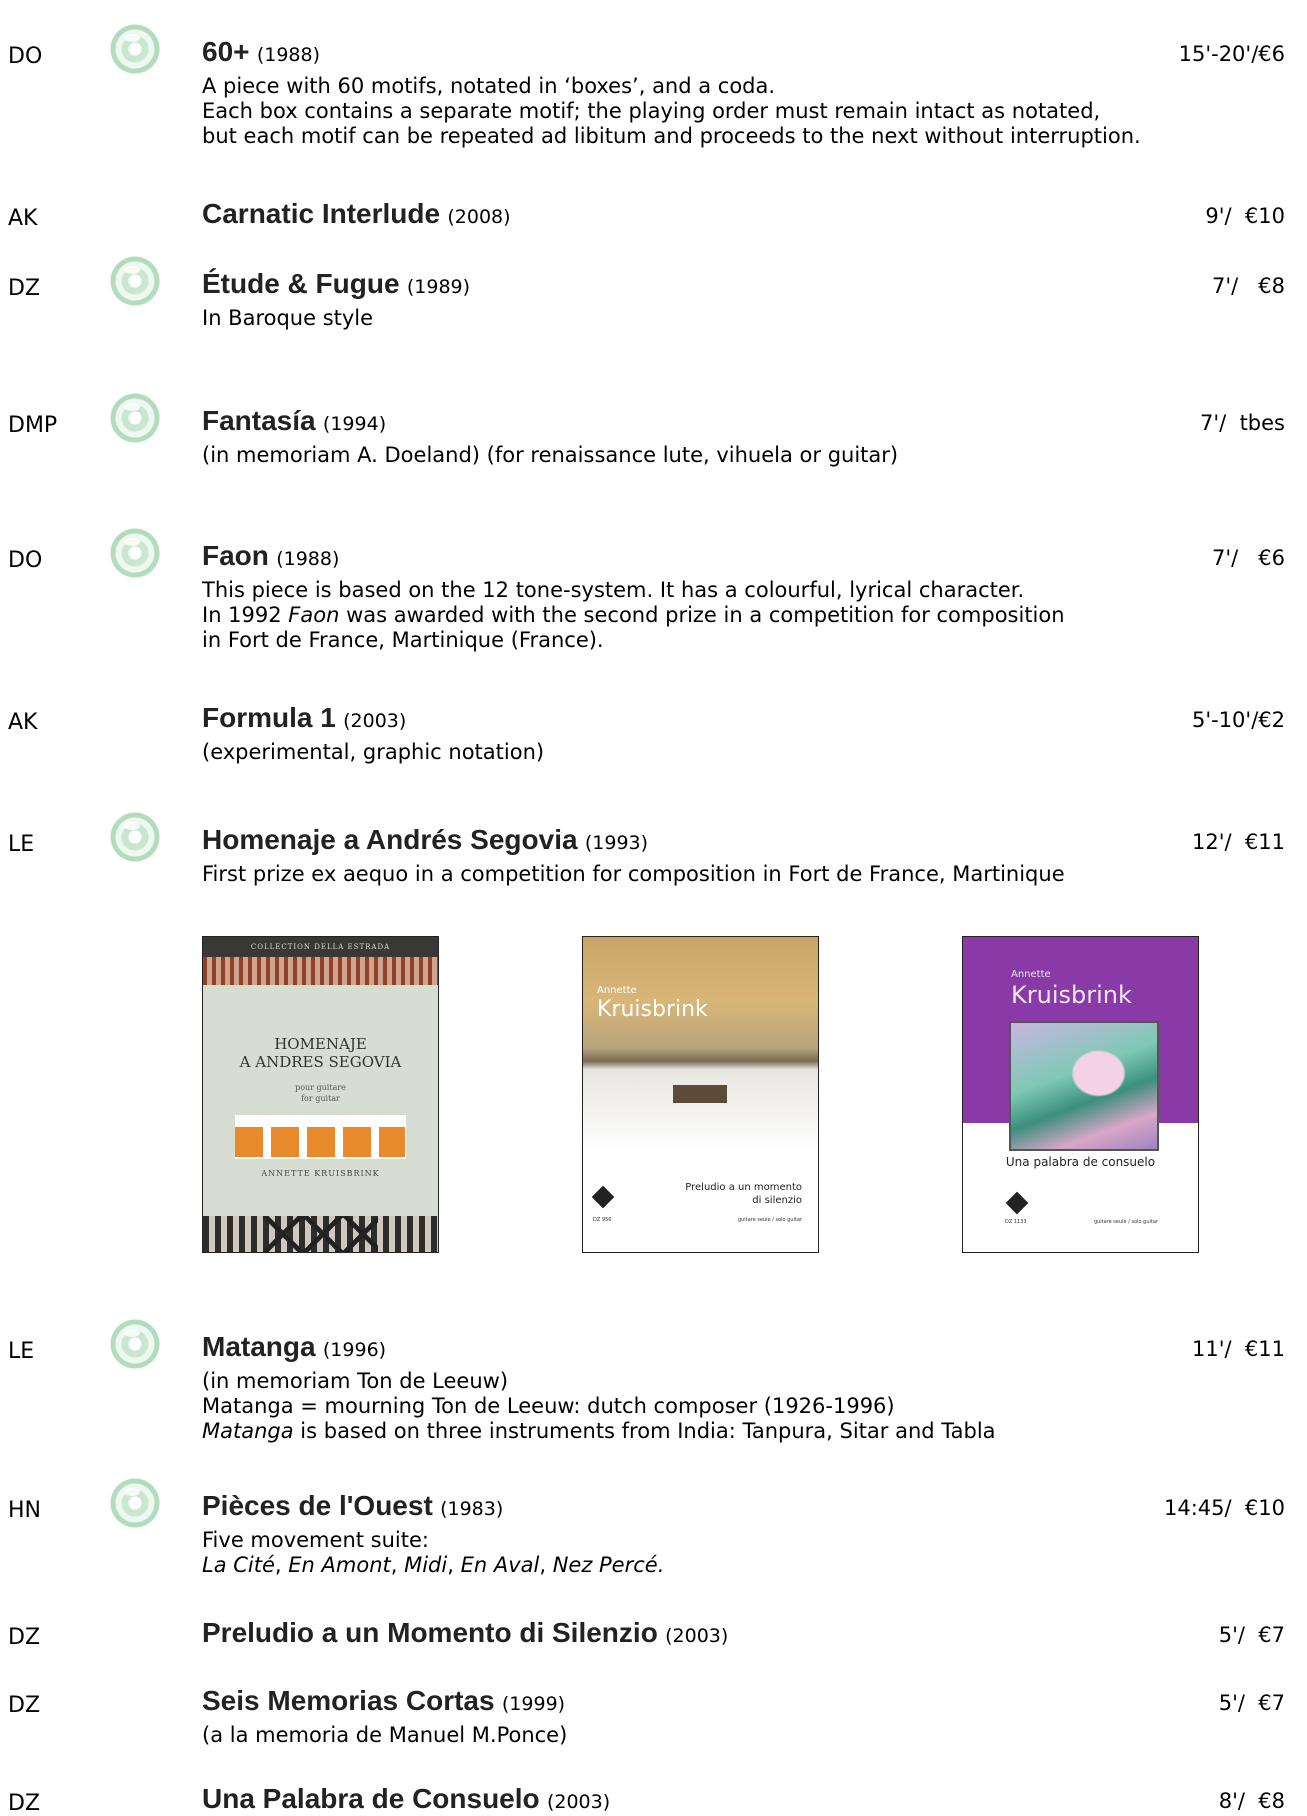  What do you see at coordinates (314, 615) in the screenshot?
I see `desc-italic: Faon` at bounding box center [314, 615].